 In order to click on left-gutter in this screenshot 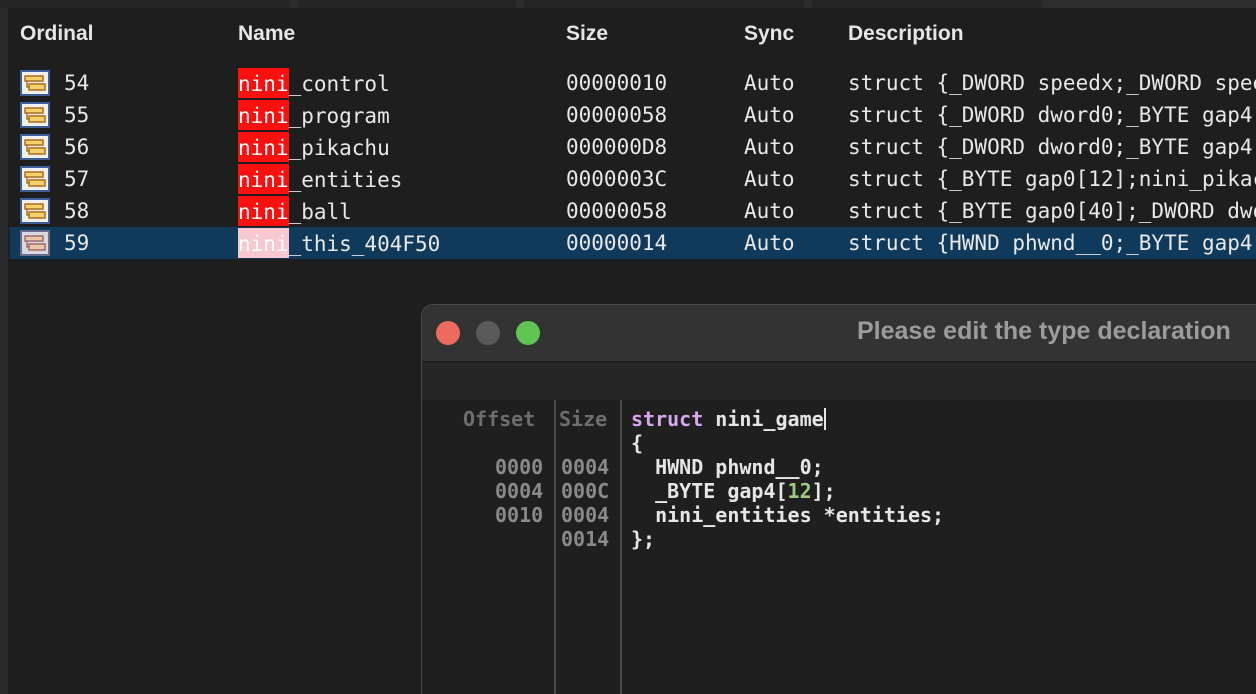, I will do `click(4, 351)`.